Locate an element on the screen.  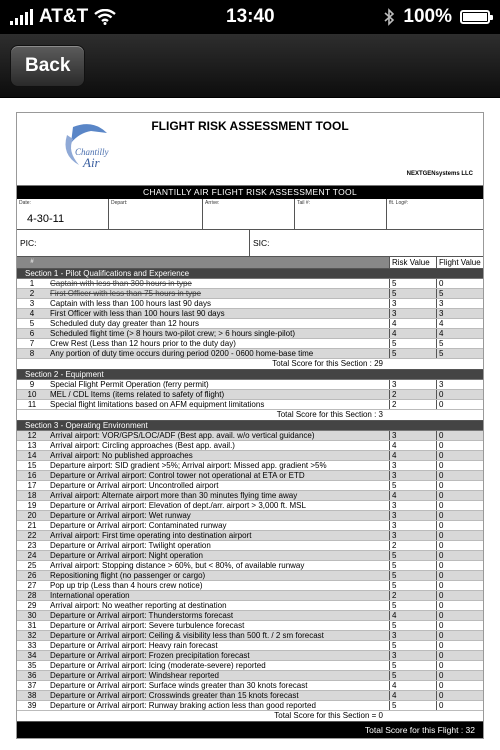
carrier-name: AT&T is located at coordinates (64, 16).